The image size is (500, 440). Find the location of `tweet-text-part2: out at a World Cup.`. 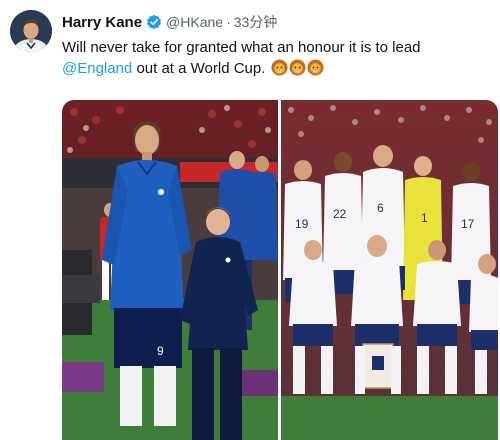

tweet-text-part2: out at a World Cup. is located at coordinates (199, 68).